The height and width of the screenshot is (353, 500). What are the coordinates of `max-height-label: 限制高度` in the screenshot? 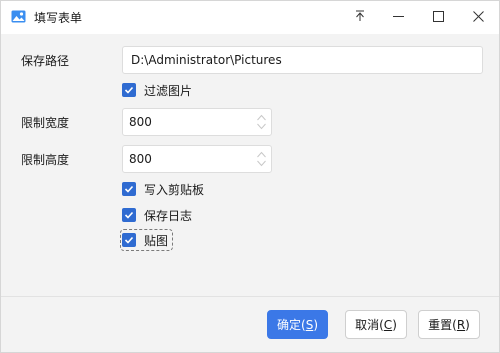 It's located at (45, 160).